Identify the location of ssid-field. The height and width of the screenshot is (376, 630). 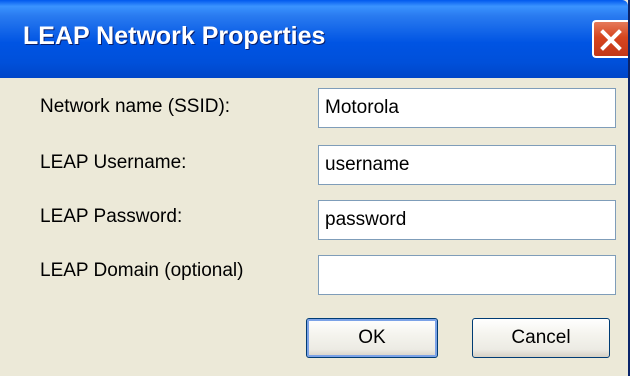
(467, 108).